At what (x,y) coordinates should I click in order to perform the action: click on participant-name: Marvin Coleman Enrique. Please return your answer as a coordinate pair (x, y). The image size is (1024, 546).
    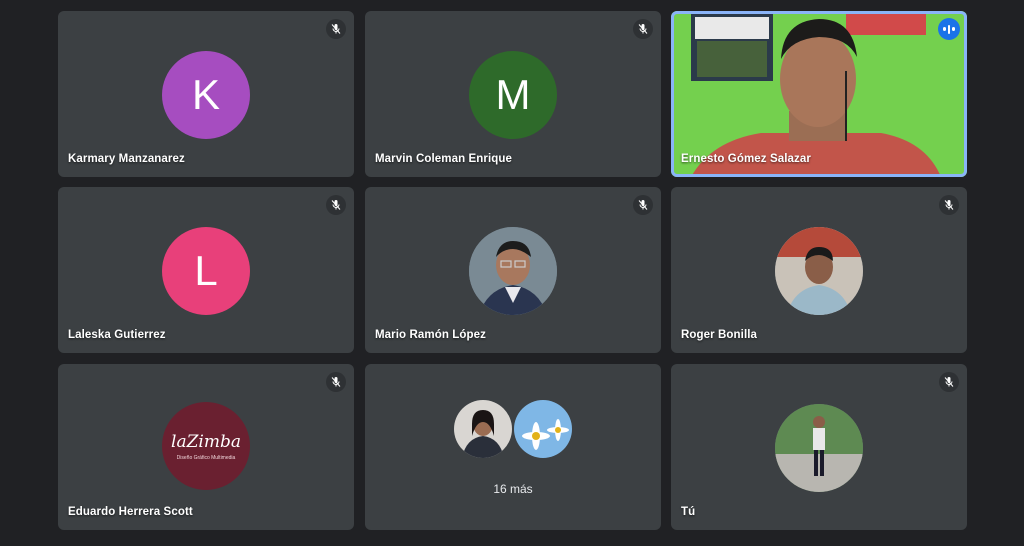
    Looking at the image, I should click on (444, 159).